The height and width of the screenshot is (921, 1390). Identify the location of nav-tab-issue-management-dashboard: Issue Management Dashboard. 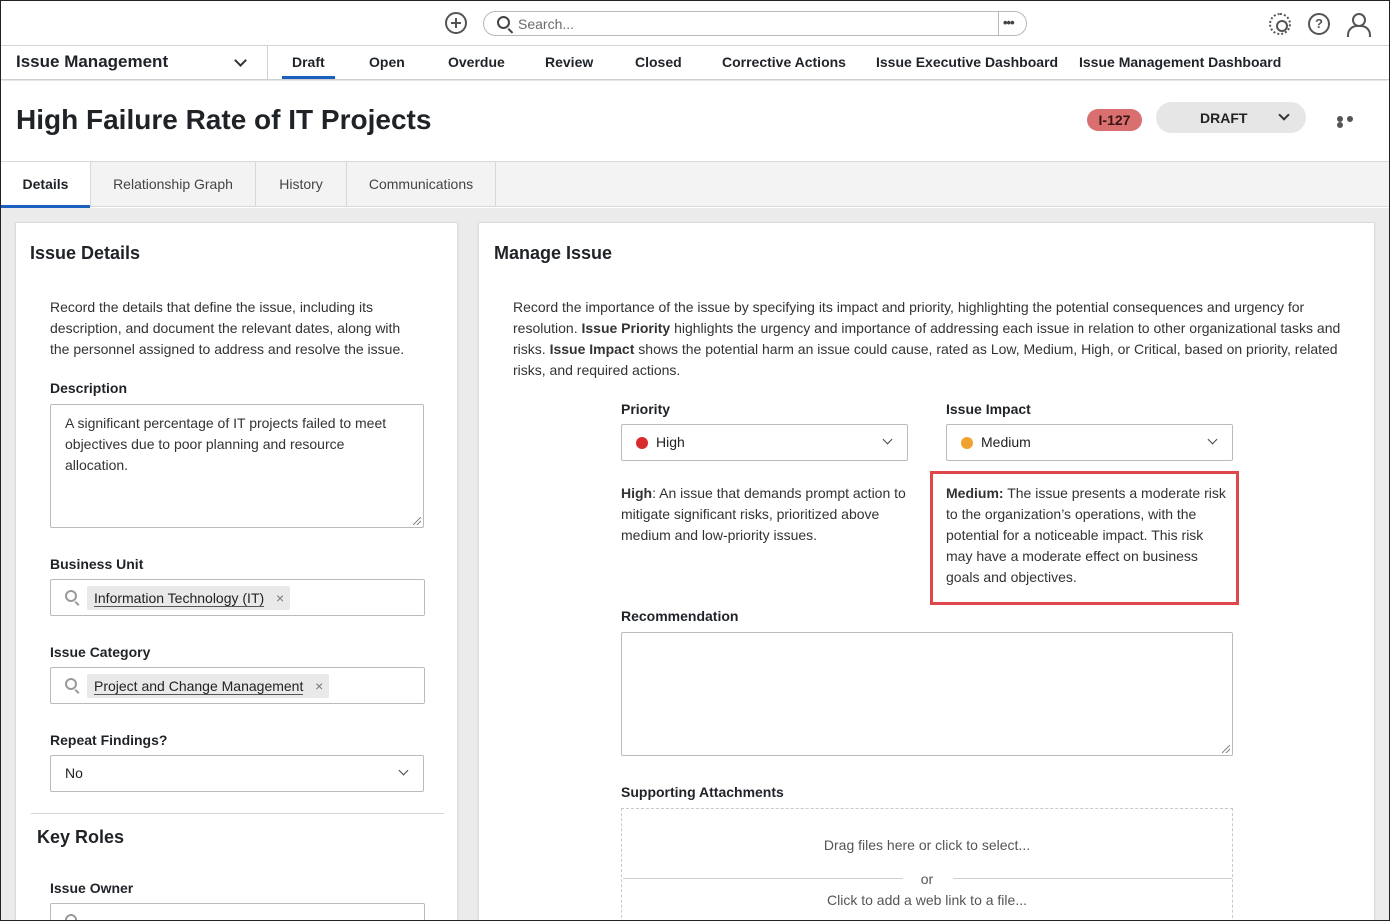
(1180, 62).